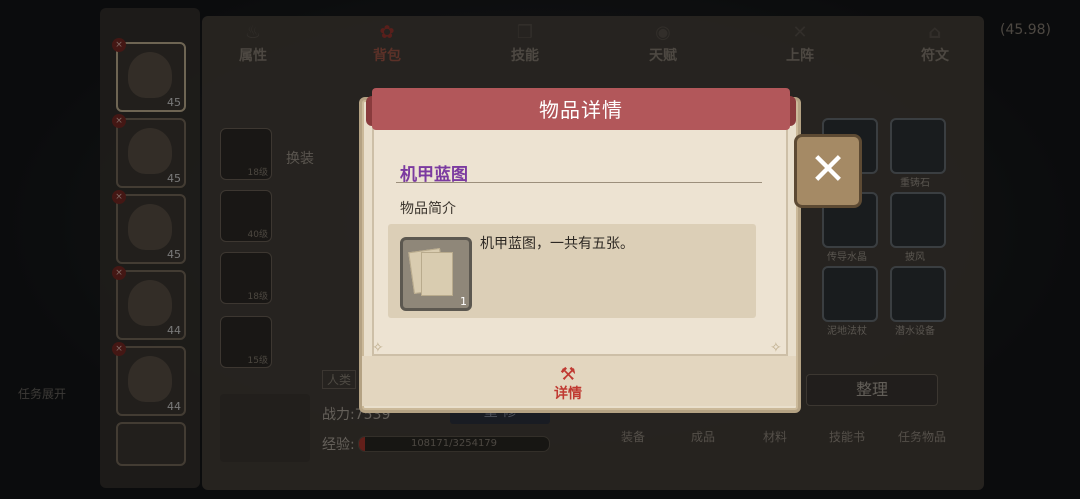 Image resolution: width=1080 pixels, height=499 pixels. Describe the element at coordinates (568, 374) in the screenshot. I see `hammer-icon: ⚒` at that location.